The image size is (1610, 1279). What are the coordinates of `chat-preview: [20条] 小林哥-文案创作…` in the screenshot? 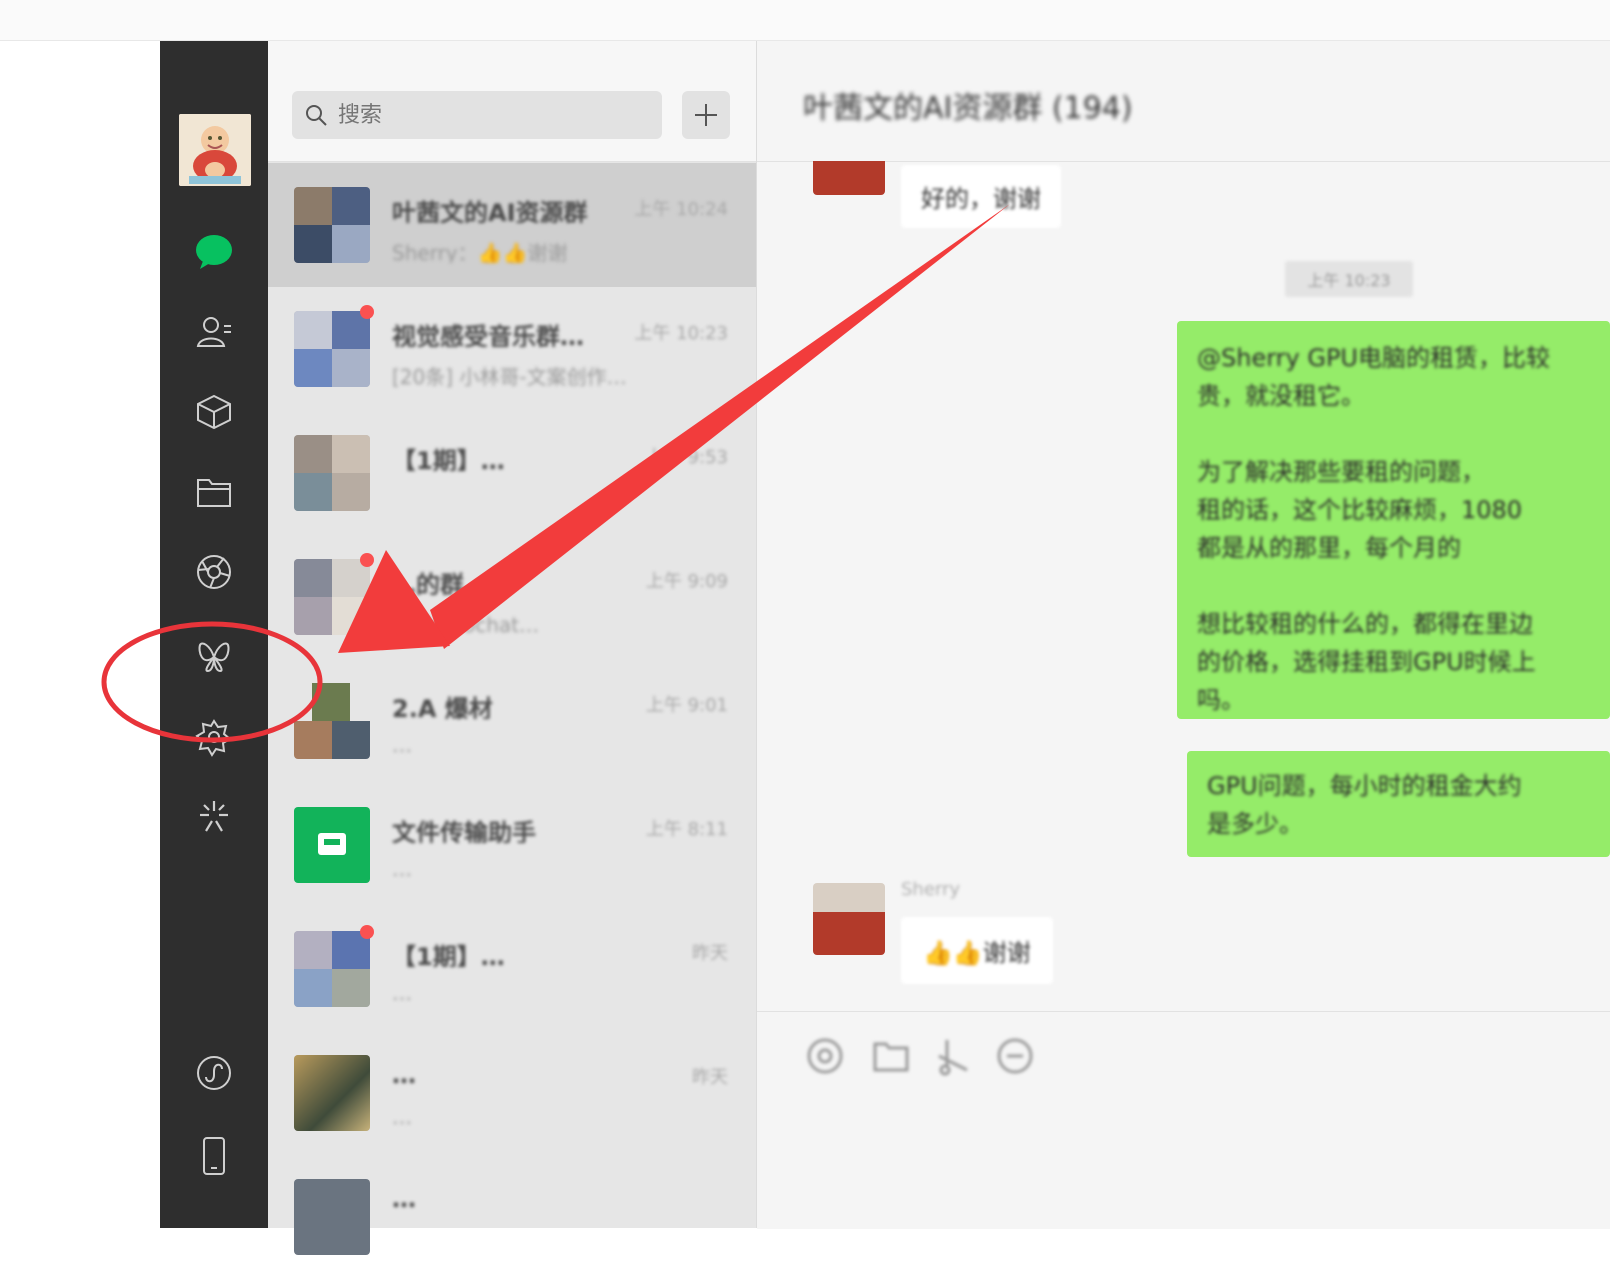 It's located at (509, 376).